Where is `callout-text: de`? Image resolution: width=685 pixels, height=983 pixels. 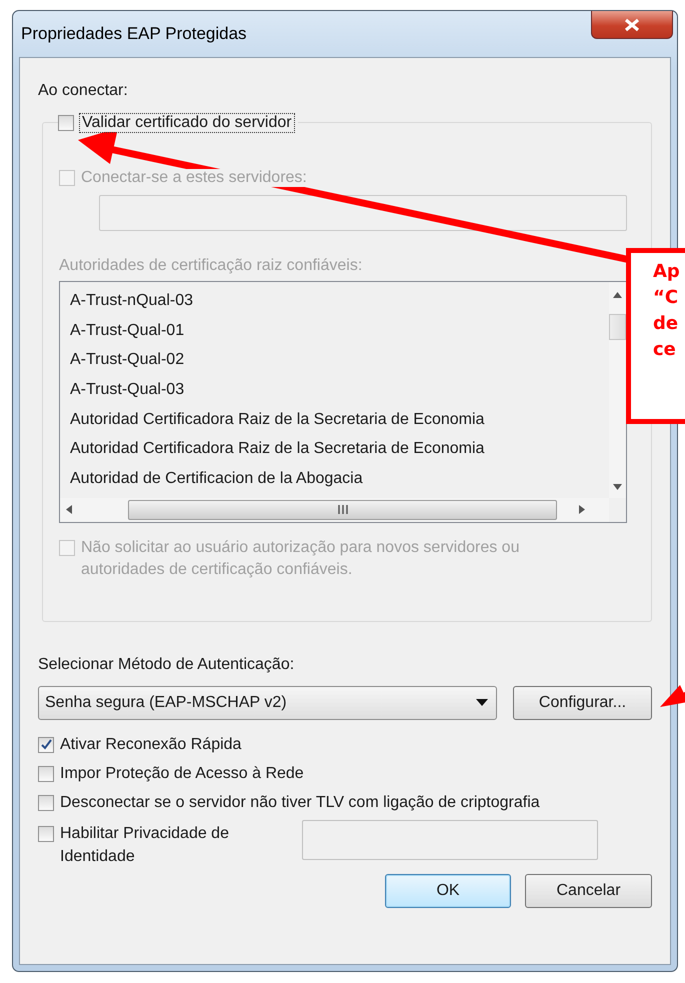
callout-text: de is located at coordinates (666, 324).